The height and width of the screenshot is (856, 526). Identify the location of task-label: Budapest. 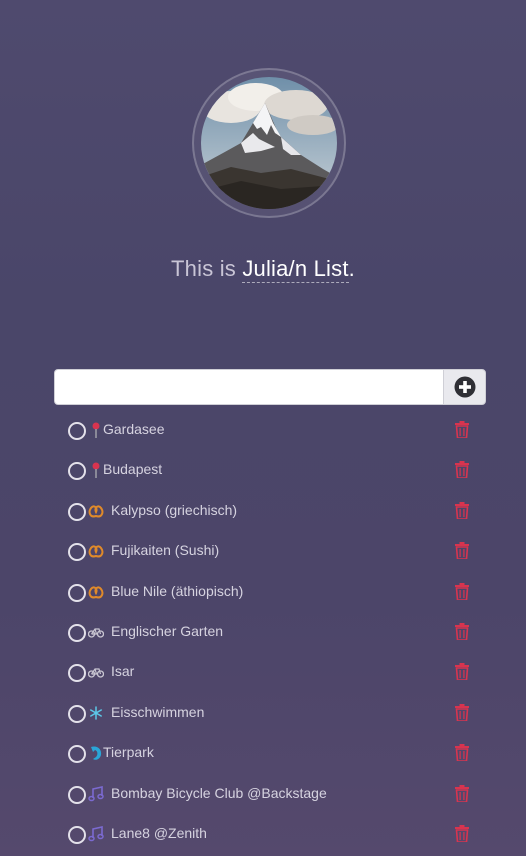
(132, 469).